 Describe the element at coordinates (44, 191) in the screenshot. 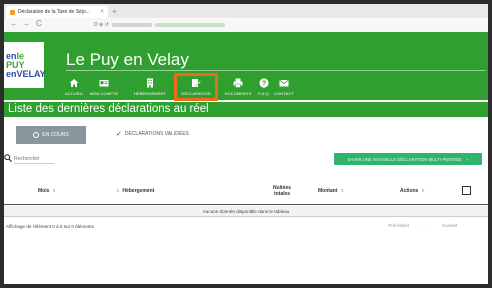

I see `column-label: Mois` at that location.